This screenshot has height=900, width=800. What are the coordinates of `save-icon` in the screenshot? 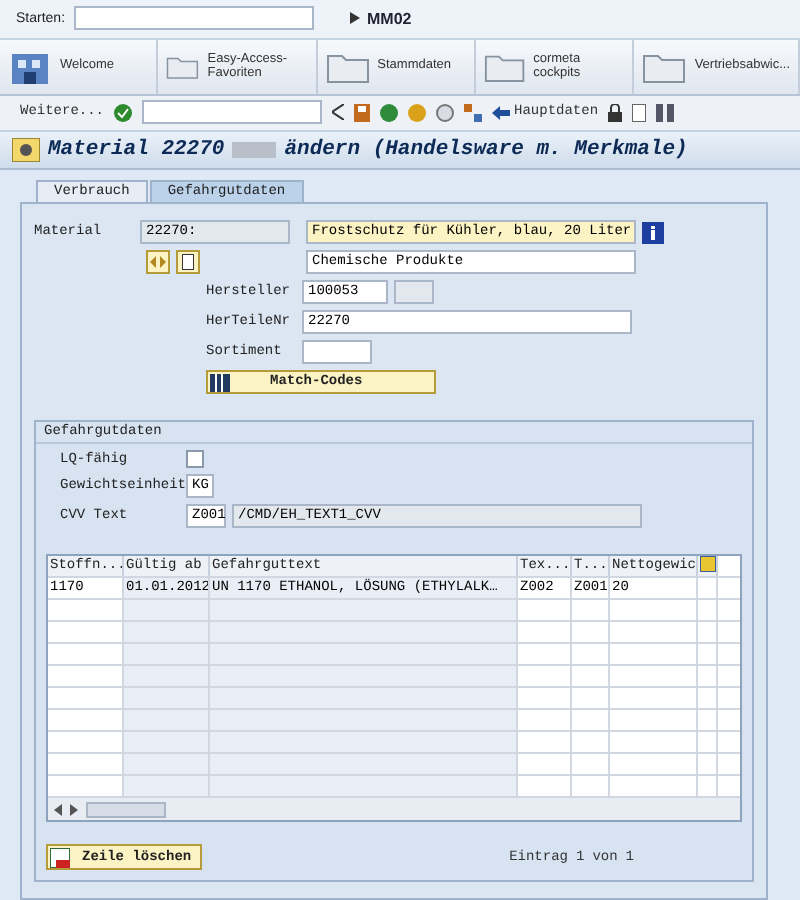 It's located at (362, 112).